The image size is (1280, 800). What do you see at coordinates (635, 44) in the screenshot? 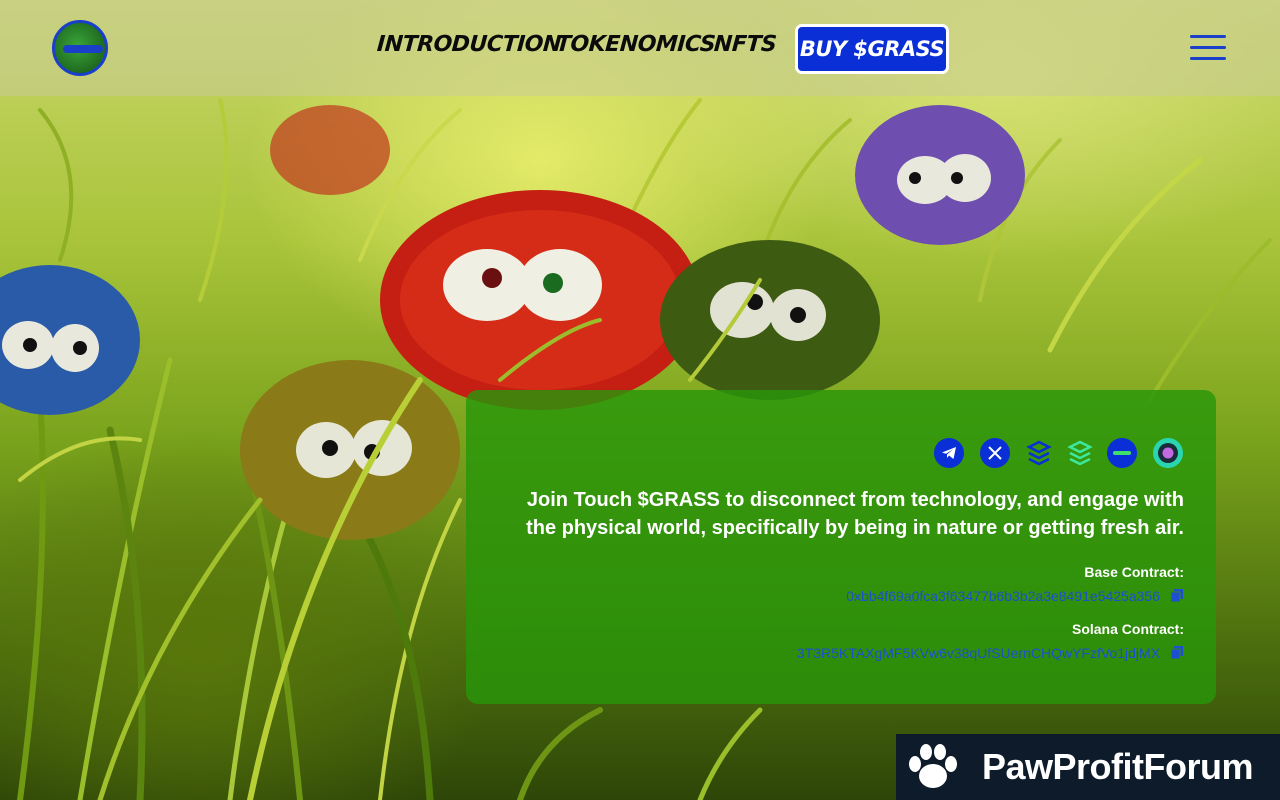
I see `nav-tokenomics: TOKENOMICS` at bounding box center [635, 44].